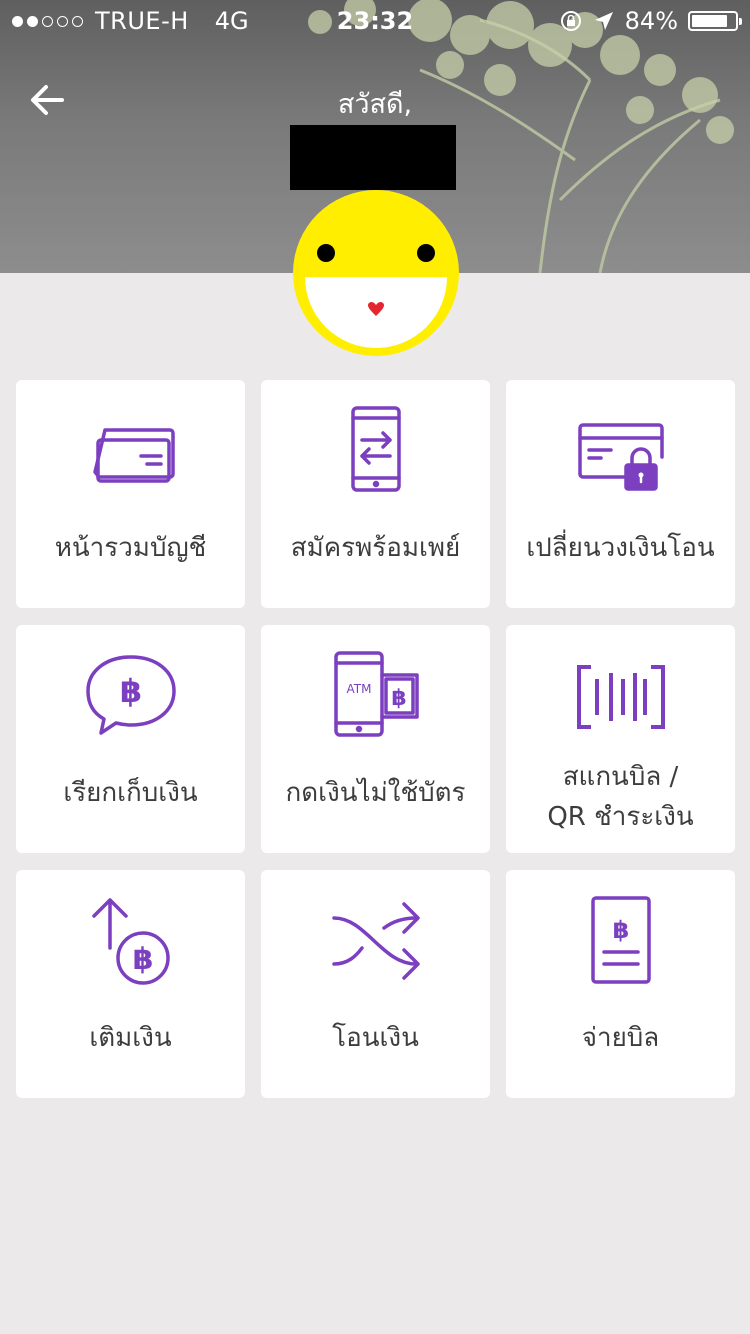 Image resolution: width=750 pixels, height=1334 pixels. What do you see at coordinates (358, 689) in the screenshot?
I see `svg-text: ATM` at bounding box center [358, 689].